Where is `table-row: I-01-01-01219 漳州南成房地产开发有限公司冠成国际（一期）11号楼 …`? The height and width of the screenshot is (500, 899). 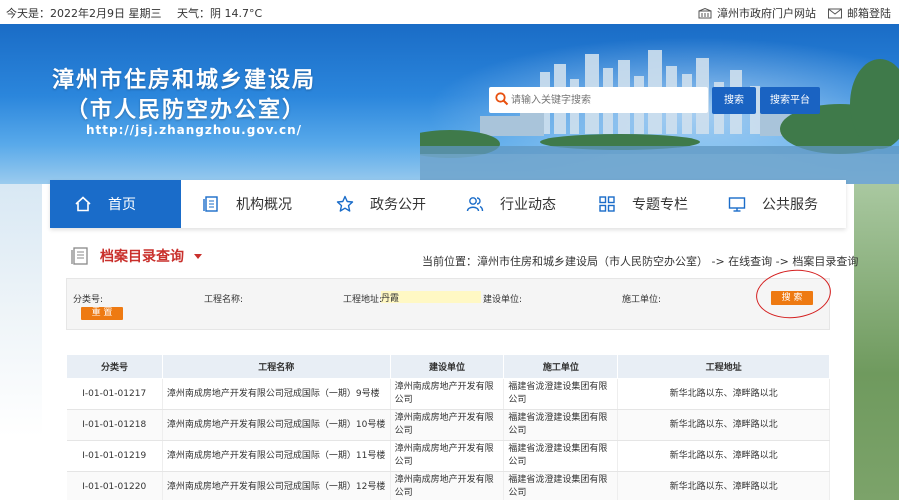
table-row: I-01-01-01219 漳州南成房地产开发有限公司冠成国际（一期）11号楼 … is located at coordinates (448, 456).